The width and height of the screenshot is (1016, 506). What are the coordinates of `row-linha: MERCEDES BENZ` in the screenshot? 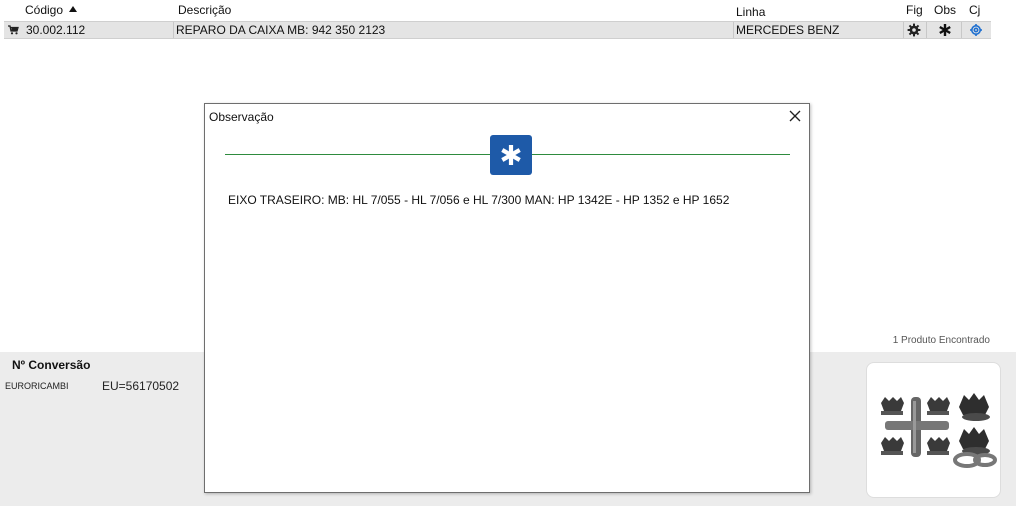 It's located at (788, 30).